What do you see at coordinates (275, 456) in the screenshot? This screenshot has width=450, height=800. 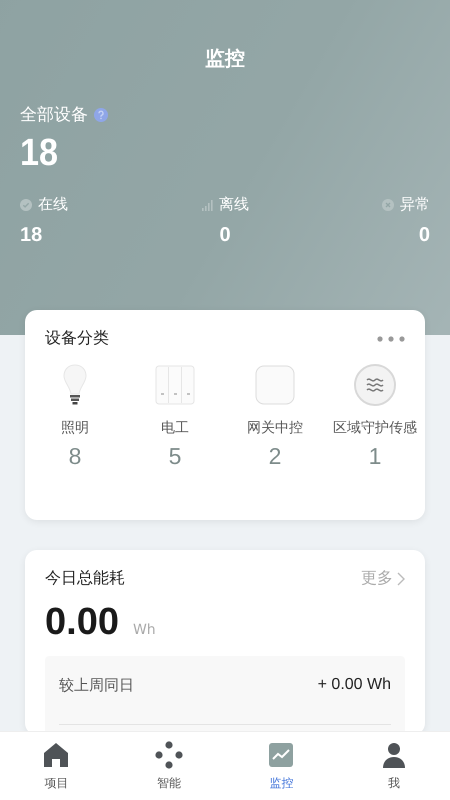 I see `category-count: 2` at bounding box center [275, 456].